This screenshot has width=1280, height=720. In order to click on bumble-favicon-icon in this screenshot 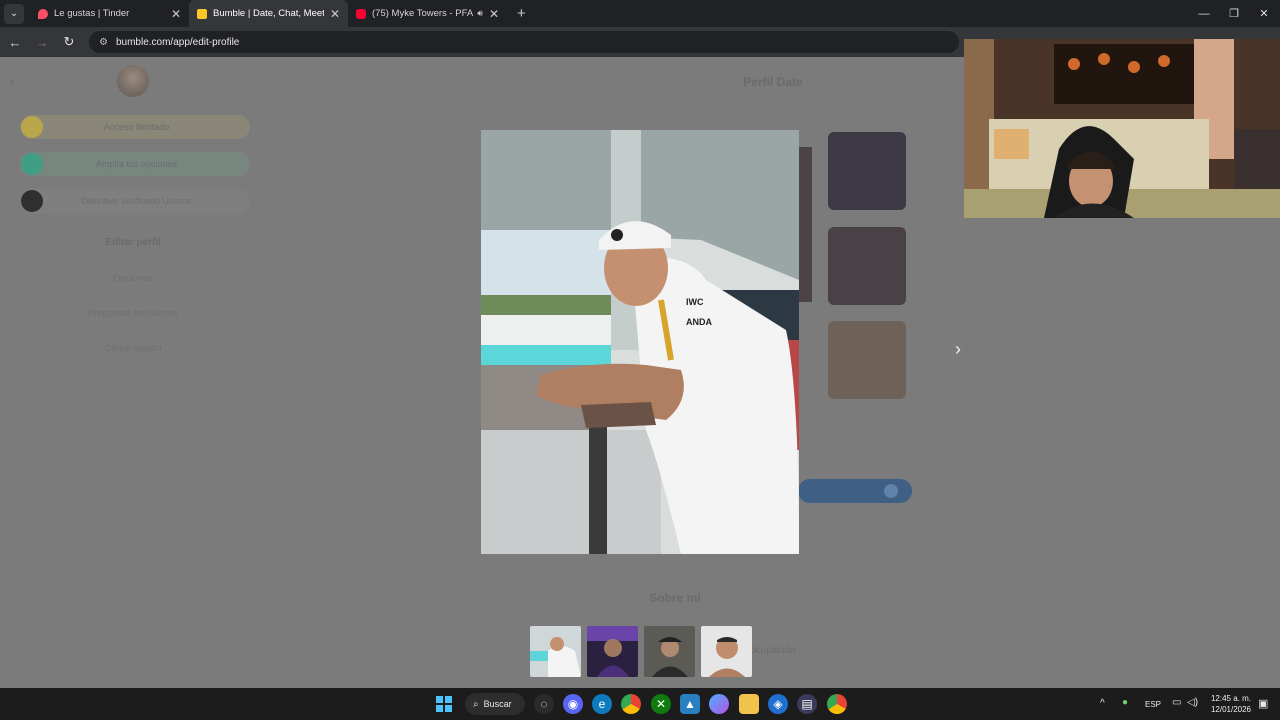, I will do `click(202, 13)`.